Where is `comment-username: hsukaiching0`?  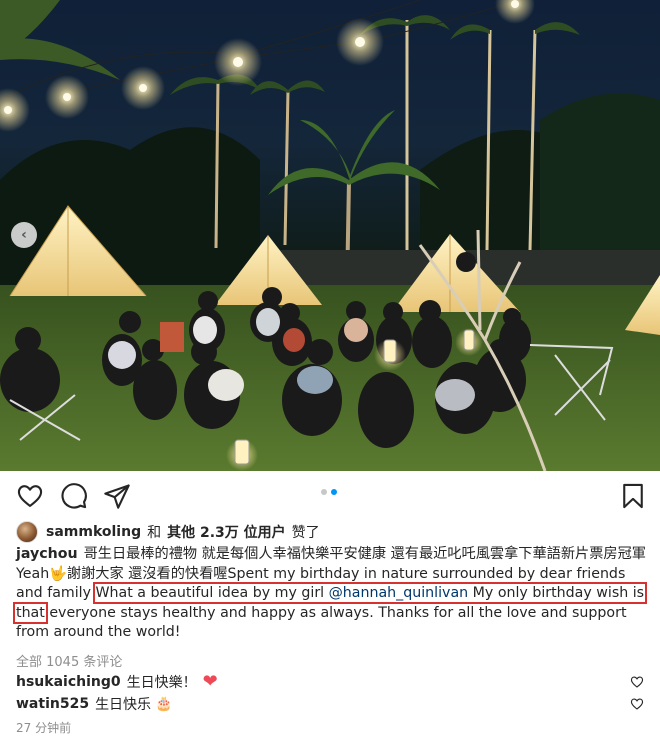
comment-username: hsukaiching0 is located at coordinates (68, 682).